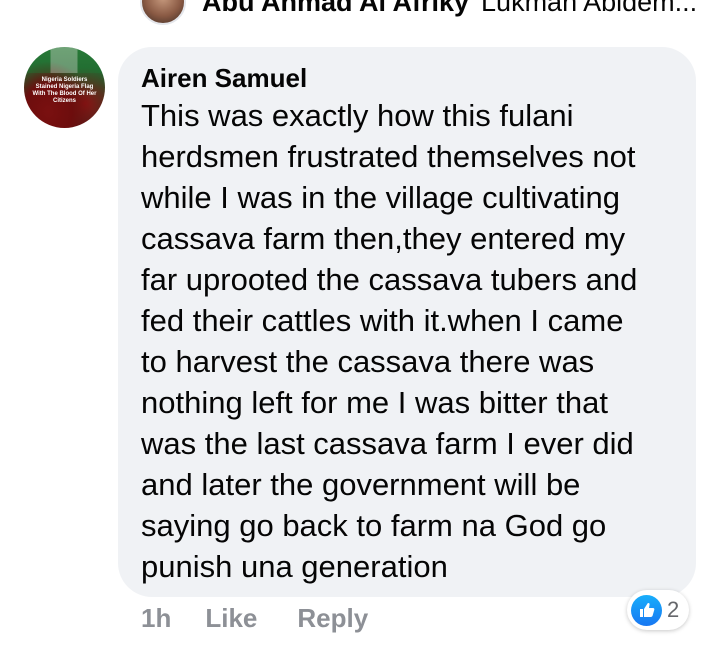 The height and width of the screenshot is (645, 720). What do you see at coordinates (64, 60) in the screenshot?
I see `avatar-flag-graphic` at bounding box center [64, 60].